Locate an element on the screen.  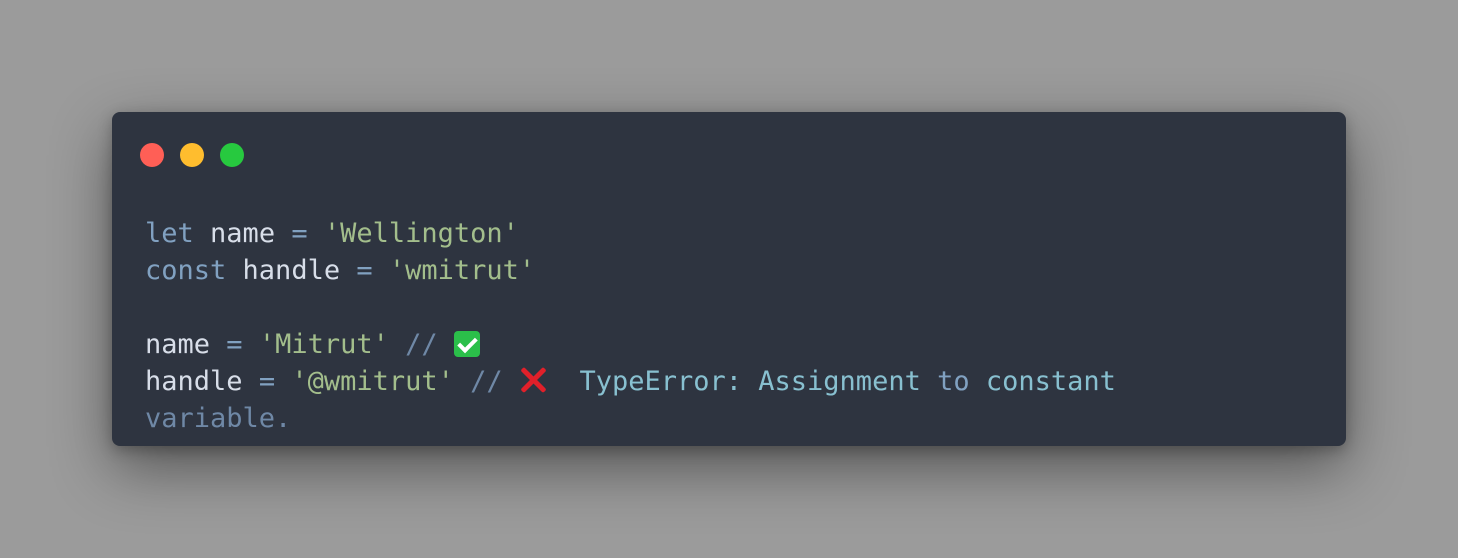
error-message: TypeError: Assignment is located at coordinates (750, 381).